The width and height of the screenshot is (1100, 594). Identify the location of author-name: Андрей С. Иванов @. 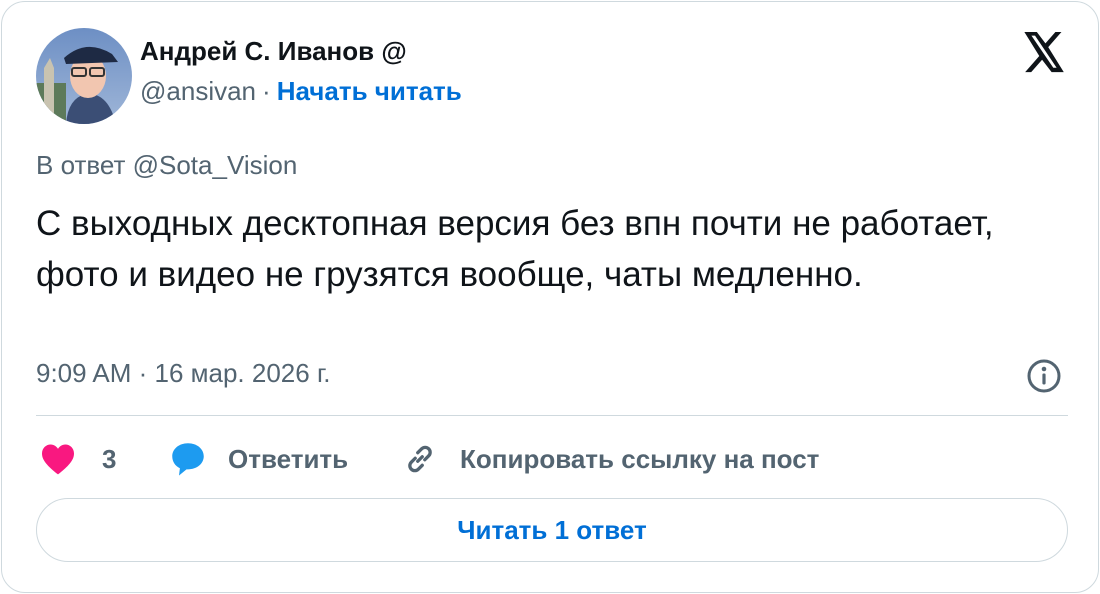
(273, 51).